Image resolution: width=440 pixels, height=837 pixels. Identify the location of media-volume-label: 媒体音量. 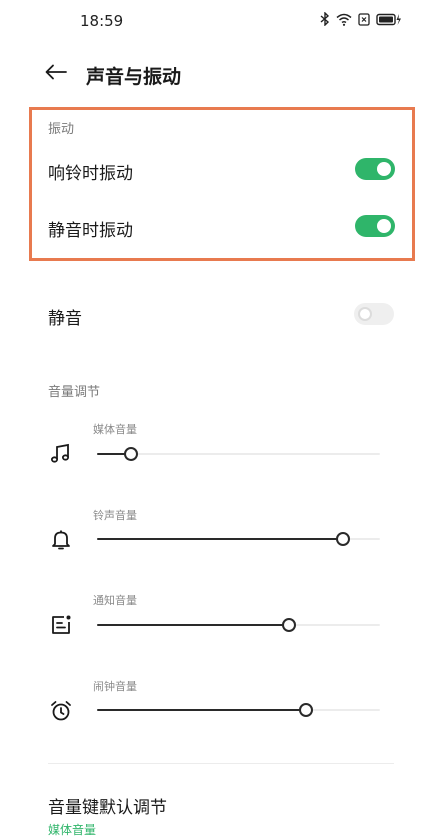
(115, 429).